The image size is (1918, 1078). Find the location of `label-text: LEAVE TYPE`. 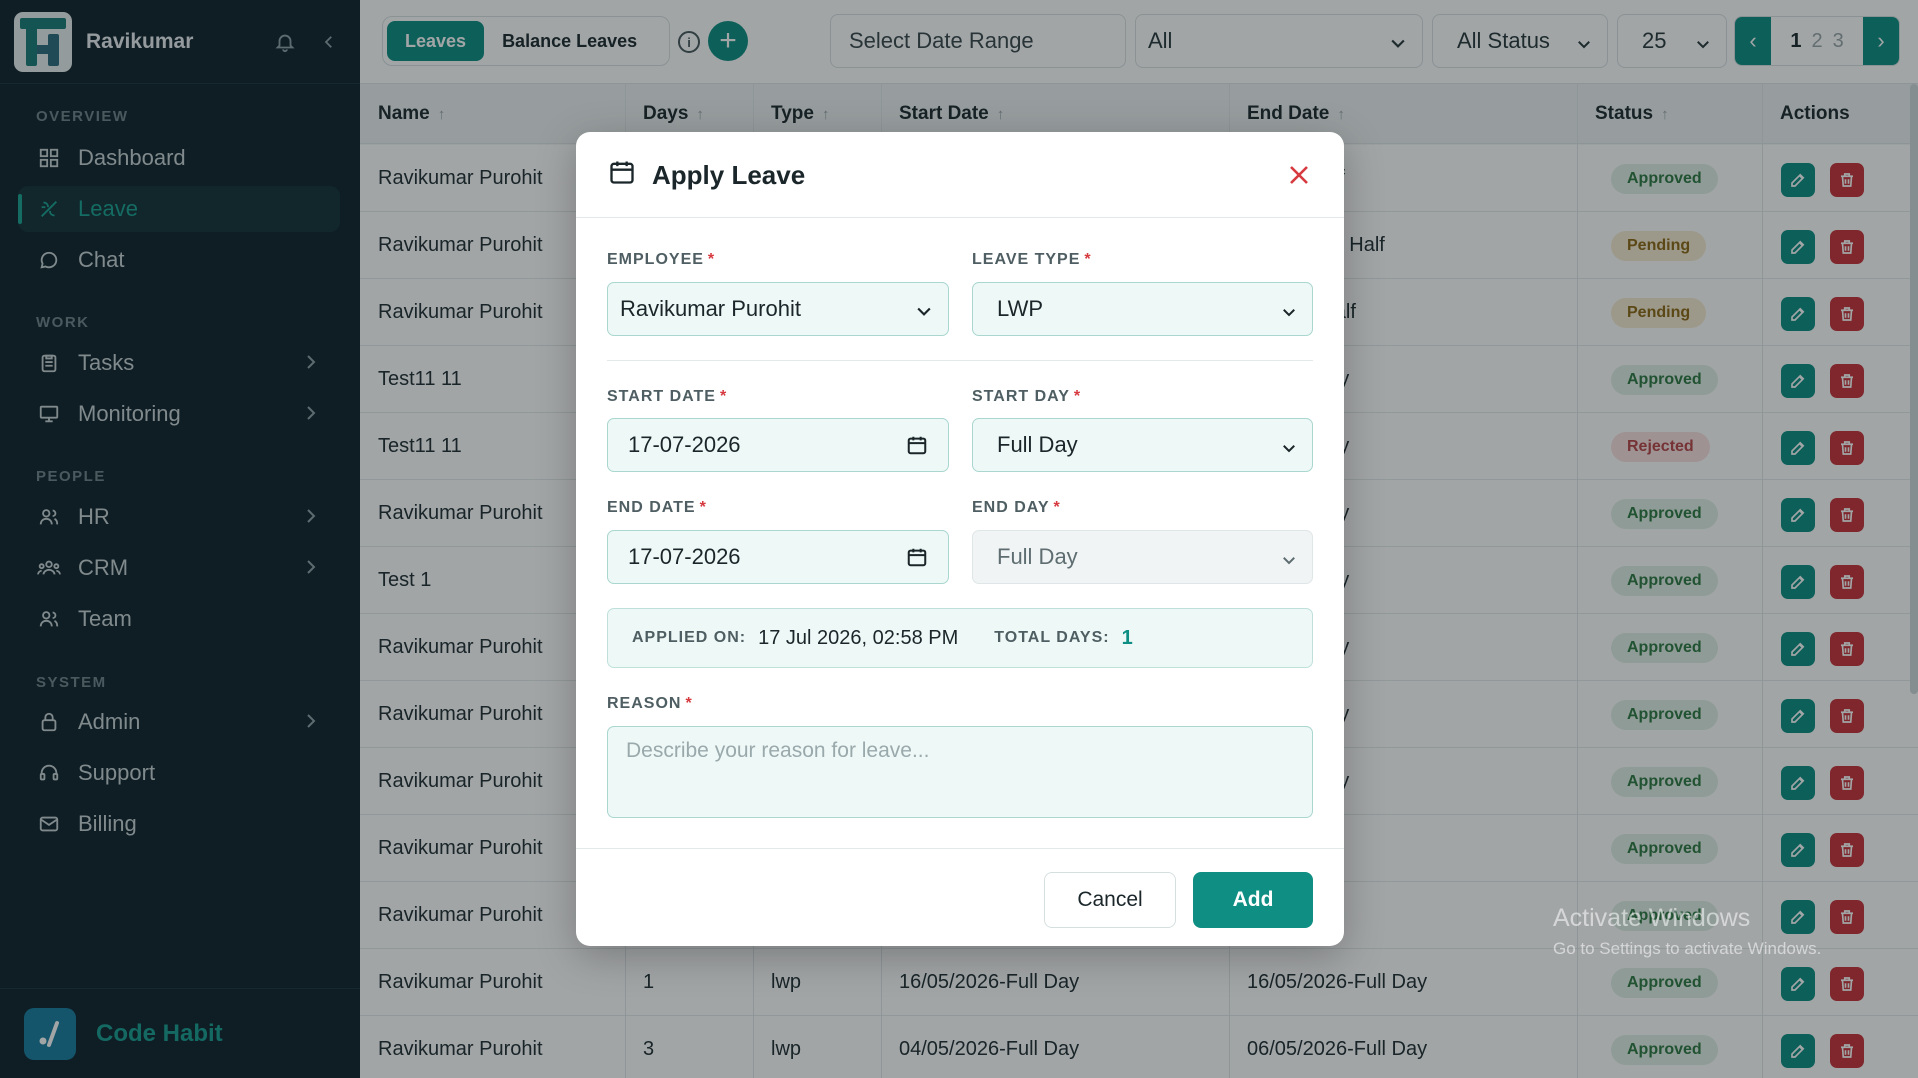

label-text: LEAVE TYPE is located at coordinates (1026, 259).